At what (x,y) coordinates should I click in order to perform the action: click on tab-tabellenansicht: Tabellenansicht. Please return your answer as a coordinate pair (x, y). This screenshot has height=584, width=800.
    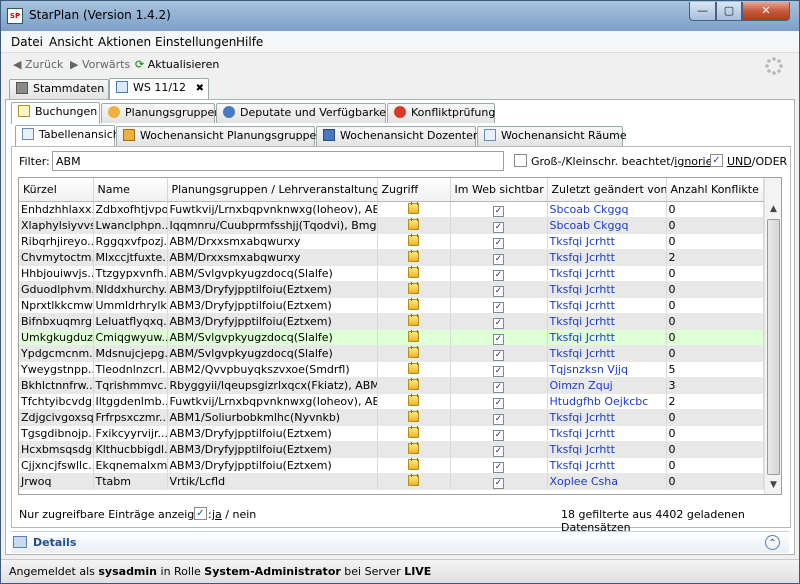
    Looking at the image, I should click on (69, 136).